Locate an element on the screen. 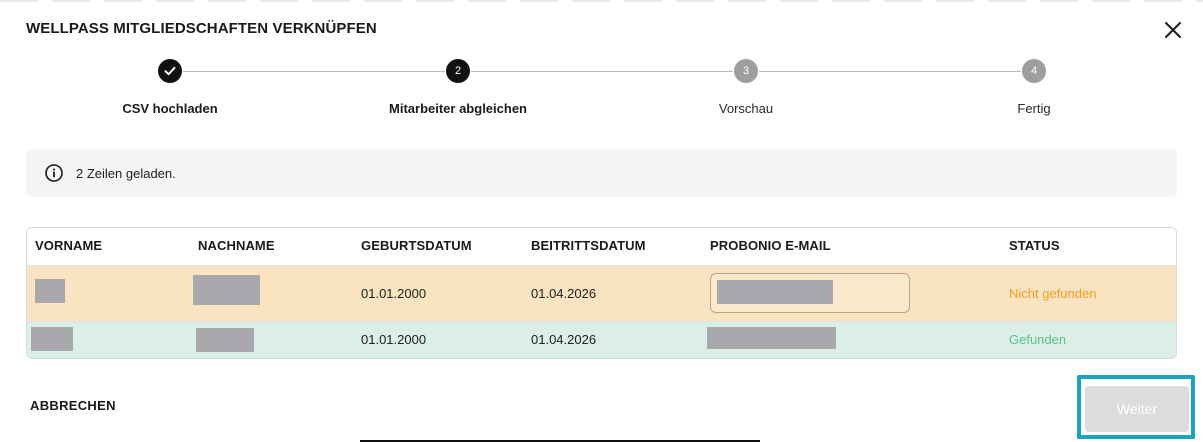  background-edge is located at coordinates (601, 1).